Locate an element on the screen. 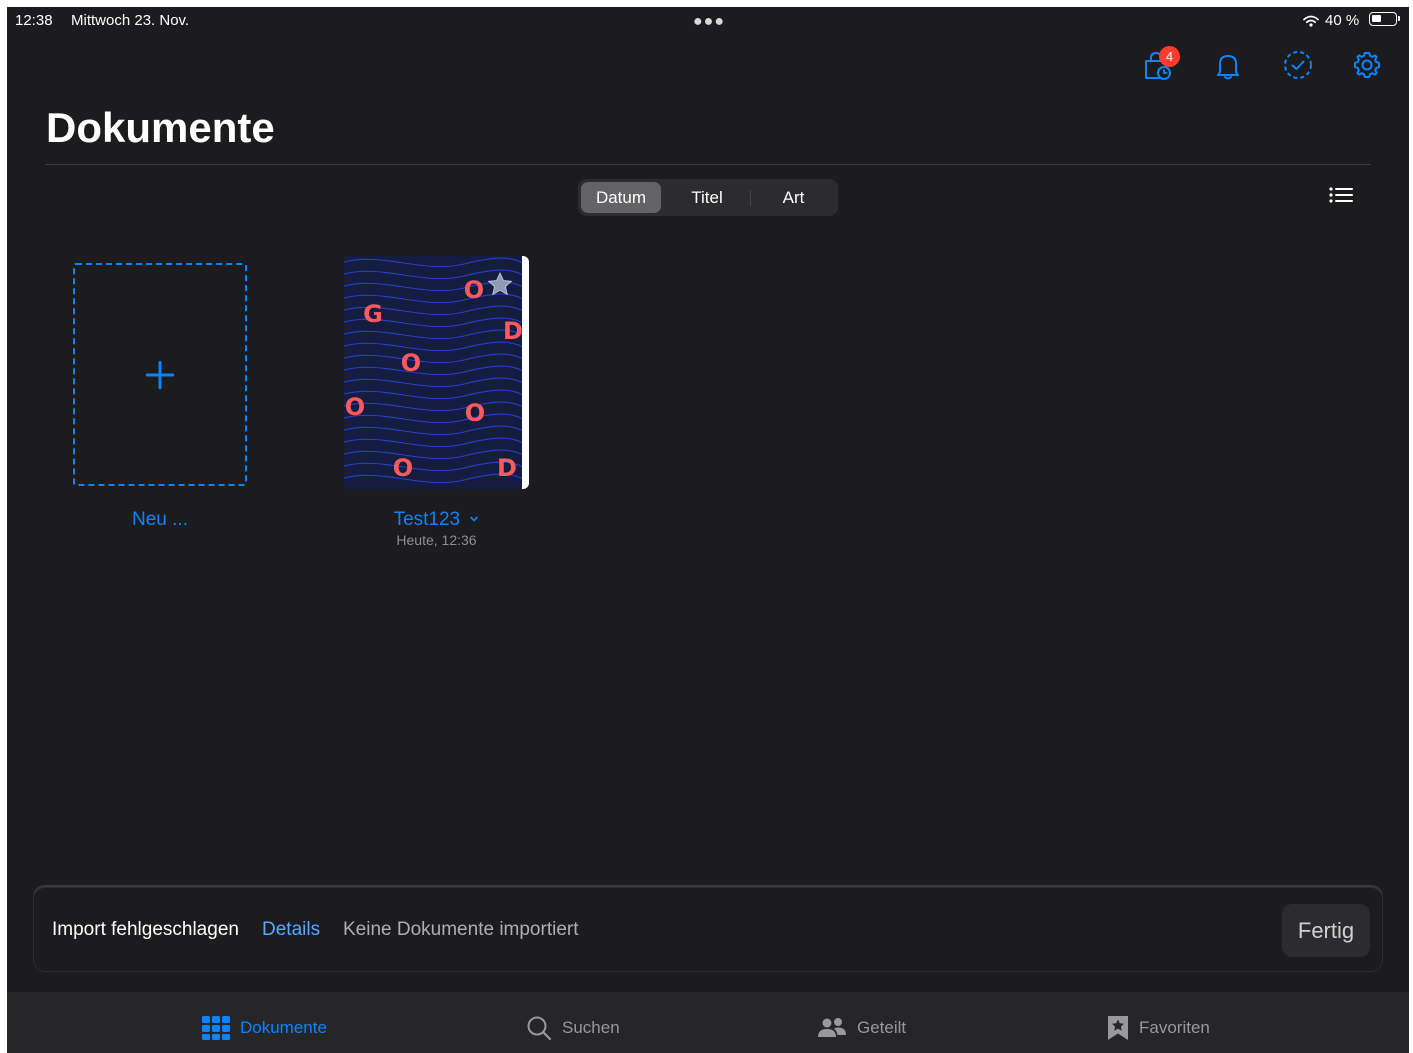 The width and height of the screenshot is (1413, 1053). tab-label-geteilt: Geteilt is located at coordinates (882, 1027).